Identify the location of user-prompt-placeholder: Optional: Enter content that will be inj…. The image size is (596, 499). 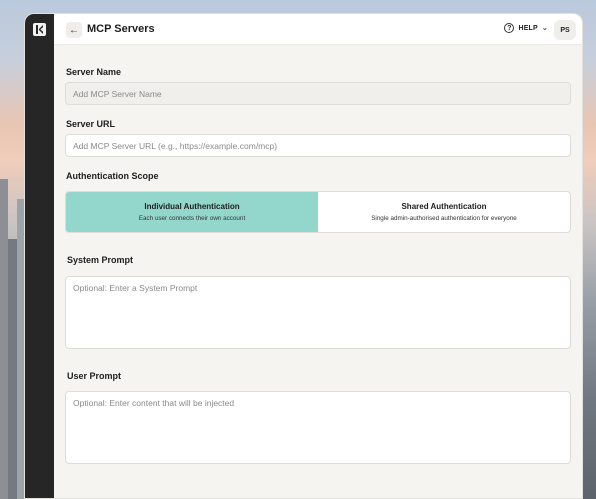
(154, 403).